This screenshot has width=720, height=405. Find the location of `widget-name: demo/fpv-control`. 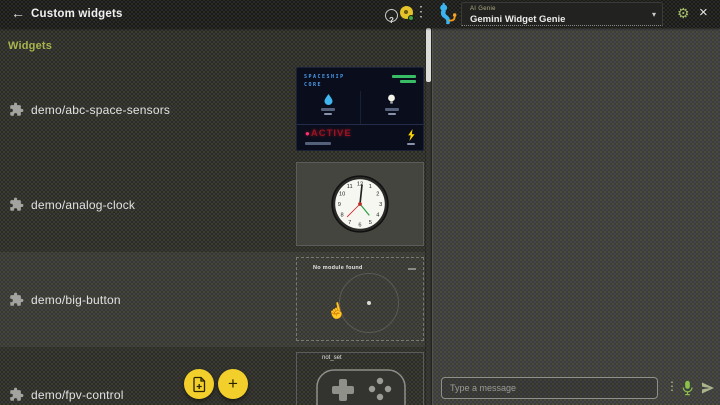

widget-name: demo/fpv-control is located at coordinates (77, 395).